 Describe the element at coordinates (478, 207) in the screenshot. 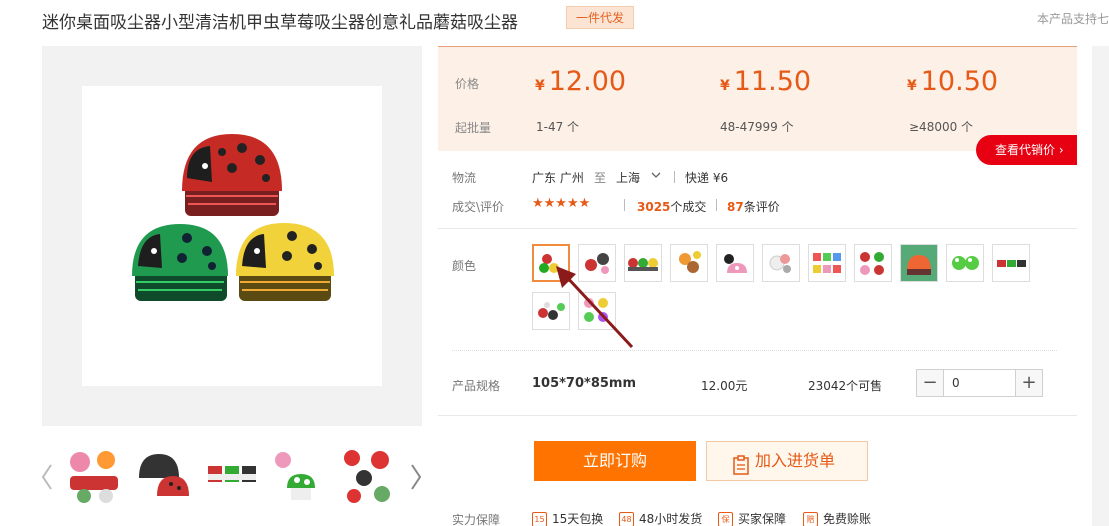

I see `trade-label: 成交\评价` at that location.